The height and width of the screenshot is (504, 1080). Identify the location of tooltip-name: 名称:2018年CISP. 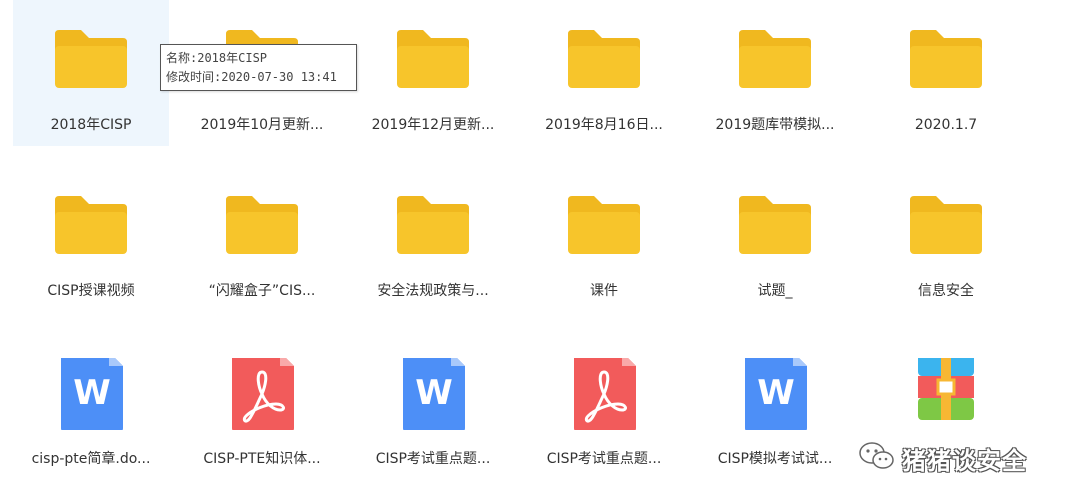
(217, 58).